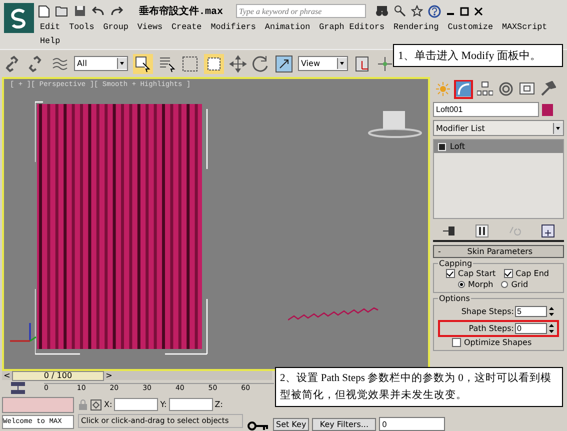 Image resolution: width=567 pixels, height=431 pixels. Describe the element at coordinates (96, 404) in the screenshot. I see `absolute-mode-icon` at that location.